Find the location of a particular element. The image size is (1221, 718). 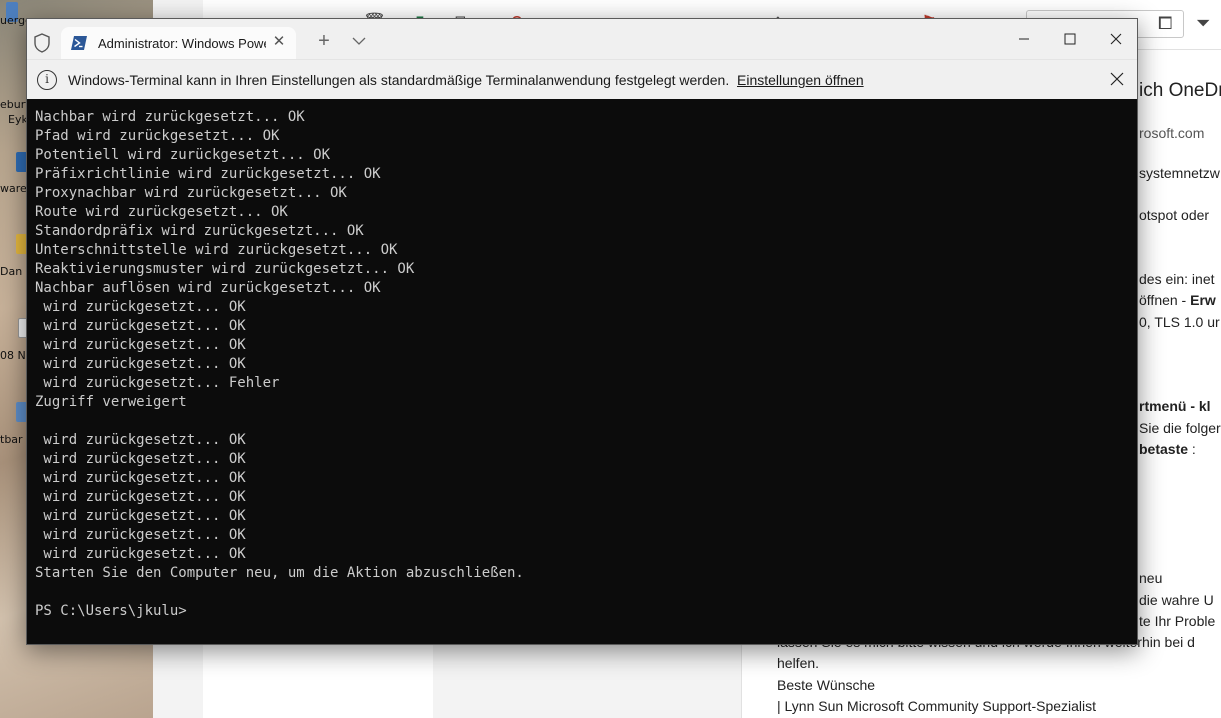

tab-title: Administrator: Windows PowerShell is located at coordinates (182, 43).